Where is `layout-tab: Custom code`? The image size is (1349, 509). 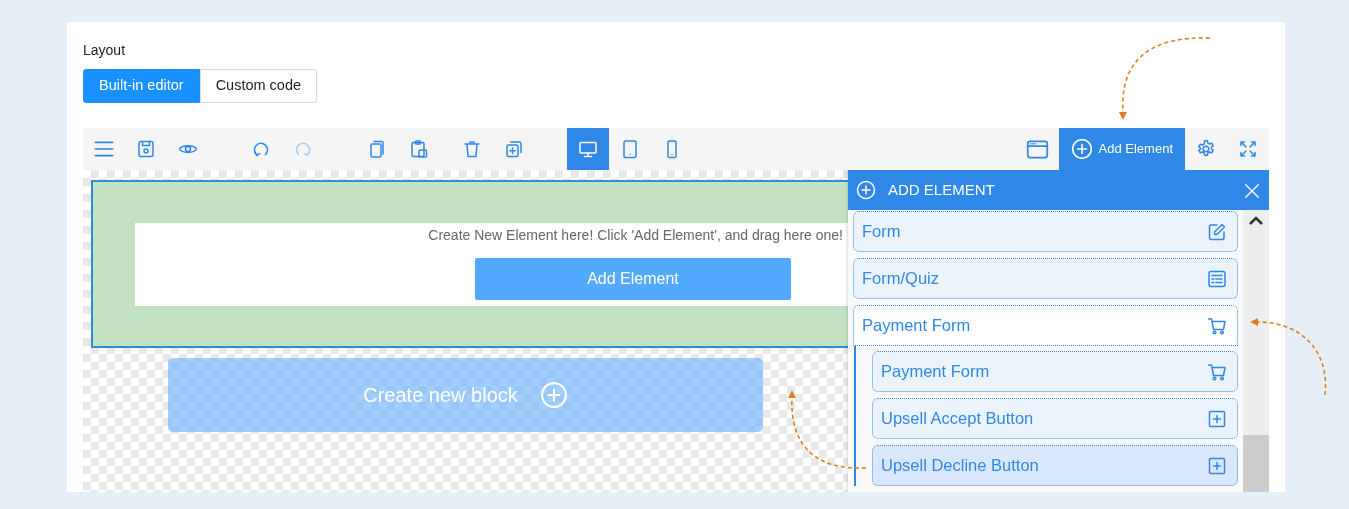
layout-tab: Custom code is located at coordinates (258, 86).